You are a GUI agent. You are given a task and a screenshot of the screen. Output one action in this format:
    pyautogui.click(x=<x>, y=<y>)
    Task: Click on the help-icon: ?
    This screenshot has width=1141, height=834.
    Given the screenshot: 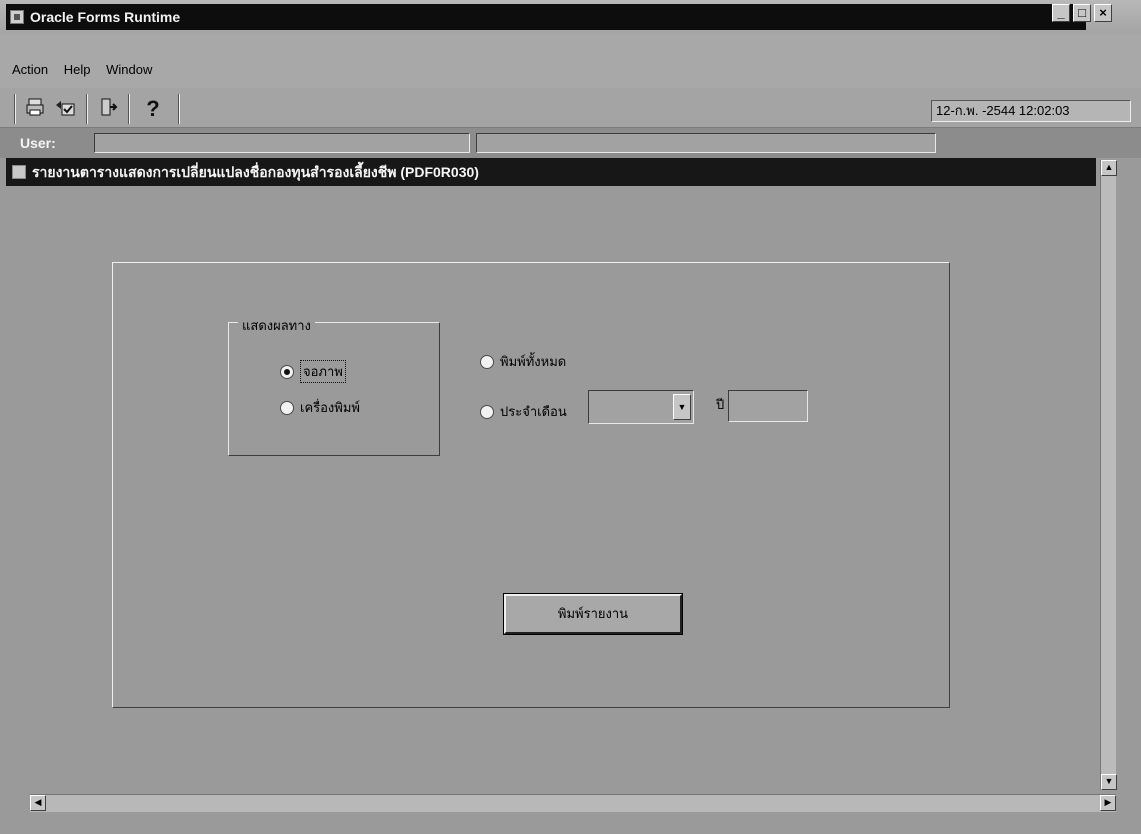 What is the action you would take?
    pyautogui.click(x=153, y=109)
    